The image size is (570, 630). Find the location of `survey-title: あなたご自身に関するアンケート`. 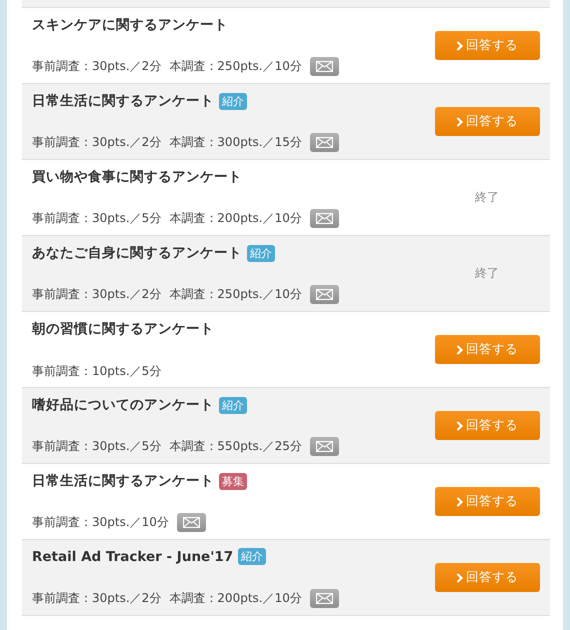

survey-title: あなたご自身に関するアンケート is located at coordinates (137, 253).